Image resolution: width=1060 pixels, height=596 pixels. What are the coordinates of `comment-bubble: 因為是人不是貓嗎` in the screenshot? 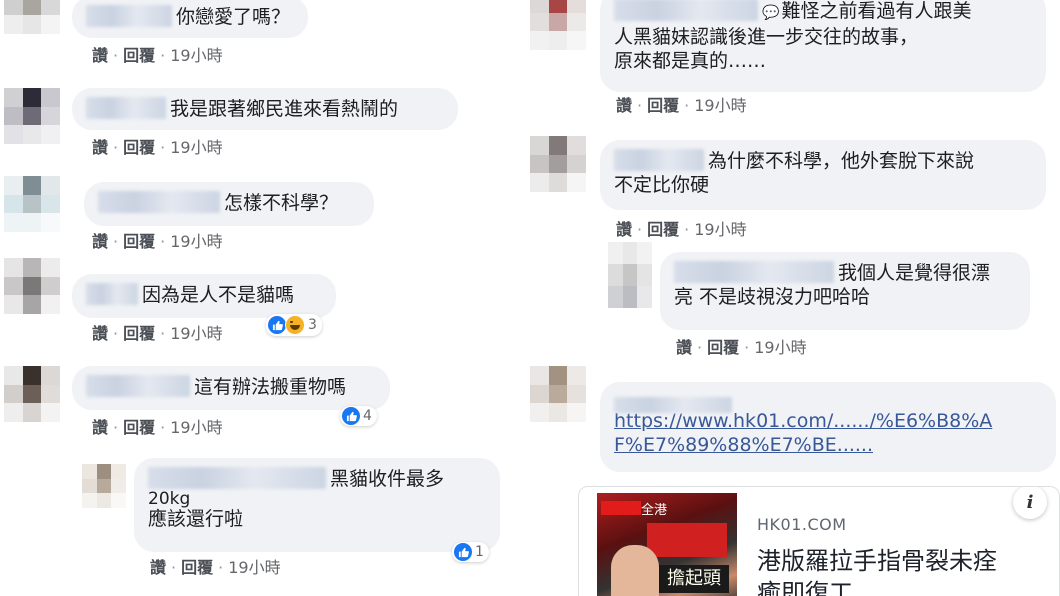 It's located at (204, 296).